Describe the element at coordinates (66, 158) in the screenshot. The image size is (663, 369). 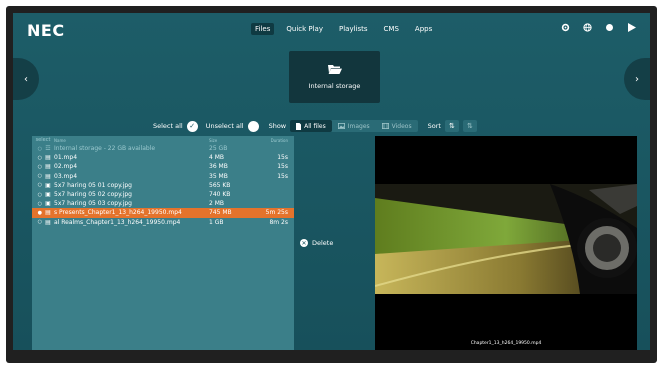
I see `row-name: 01.mp4` at that location.